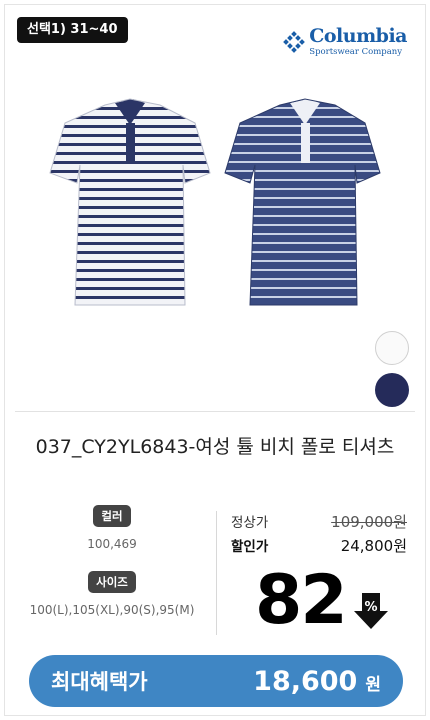  I want to click on sale-price: 24,800원, so click(373, 545).